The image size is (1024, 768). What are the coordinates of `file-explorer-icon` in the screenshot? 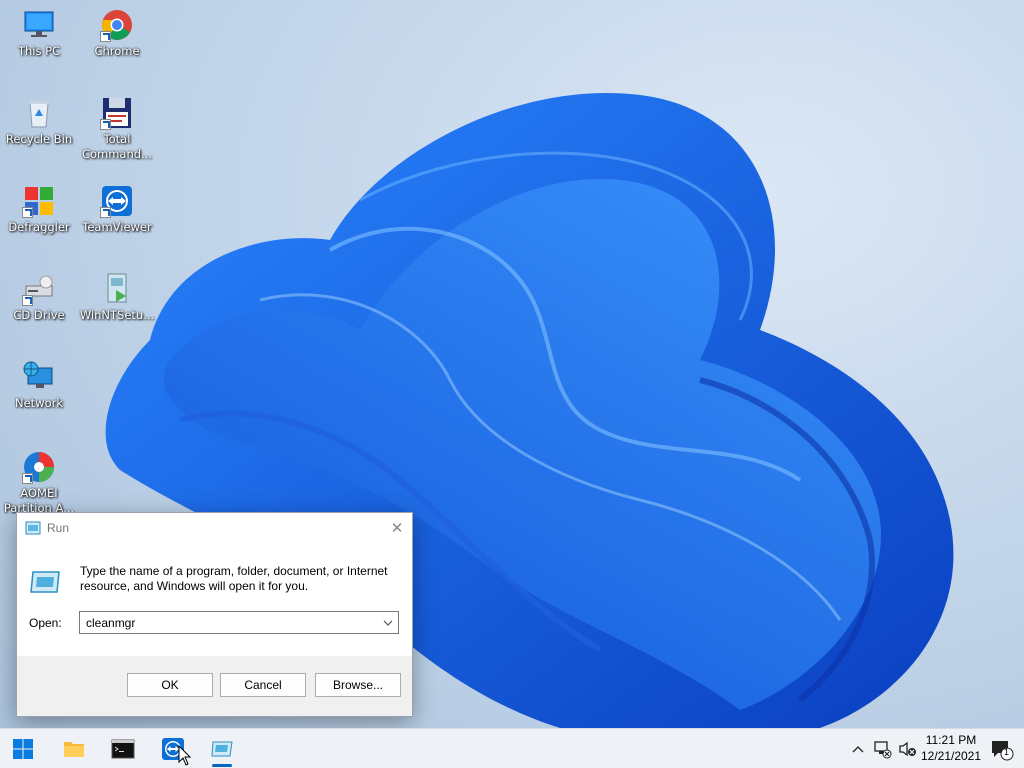 It's located at (74, 749).